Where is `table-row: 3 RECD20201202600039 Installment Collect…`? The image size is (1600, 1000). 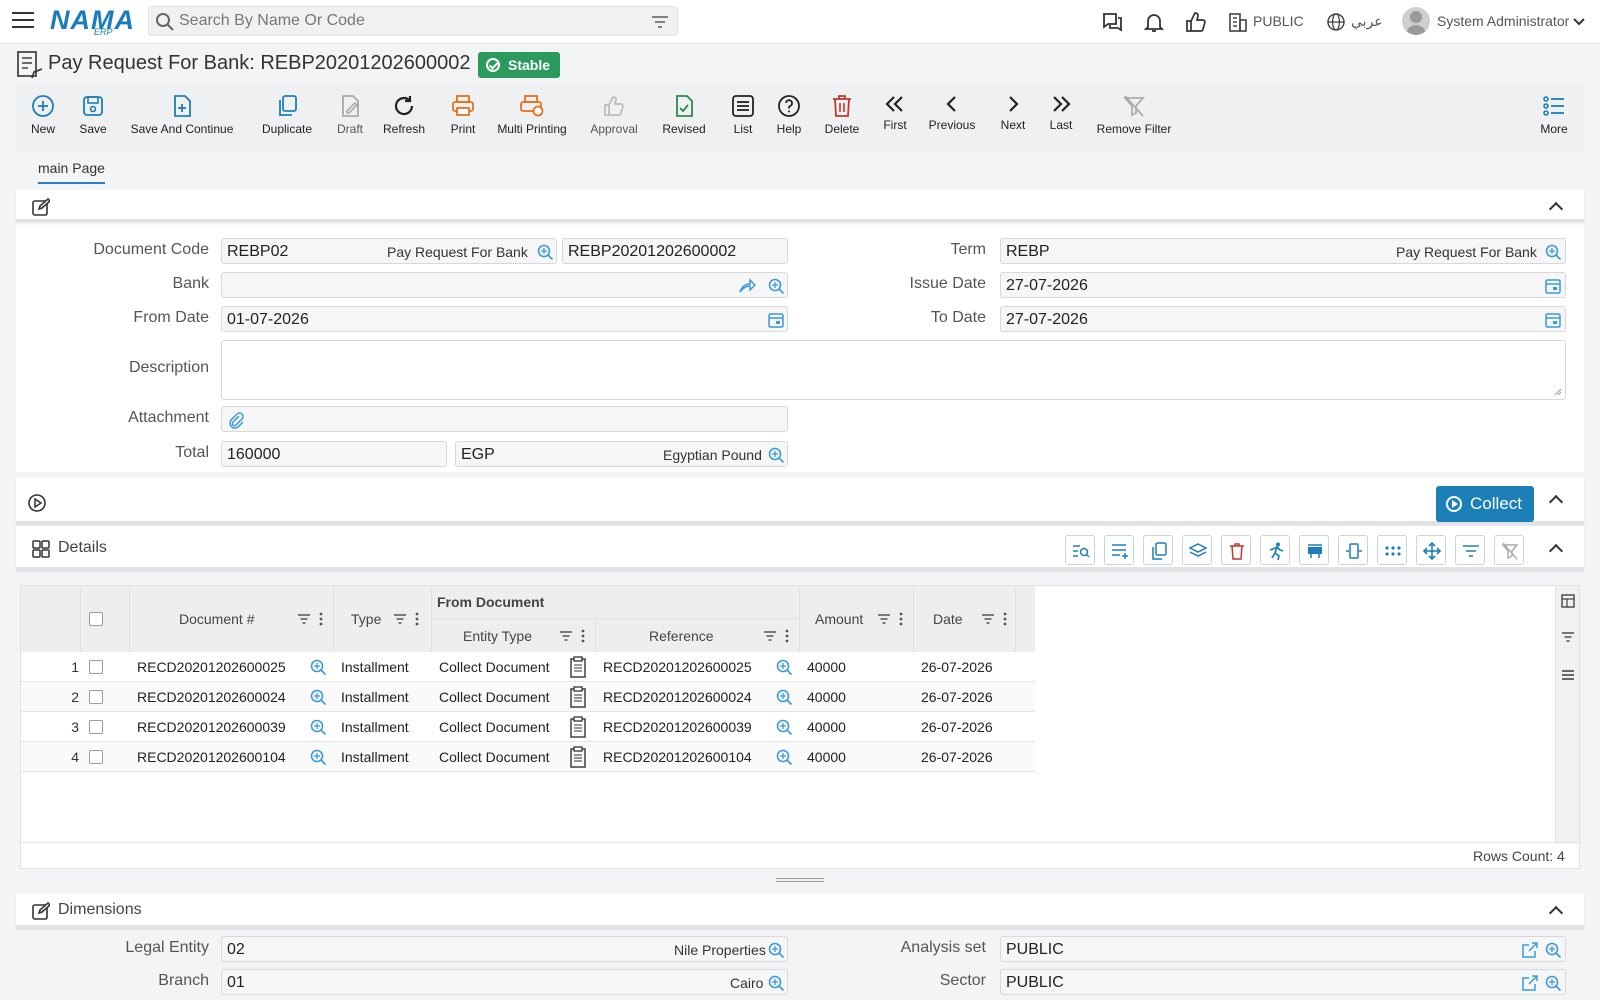
table-row: 3 RECD20201202600039 Installment Collect… is located at coordinates (528, 727).